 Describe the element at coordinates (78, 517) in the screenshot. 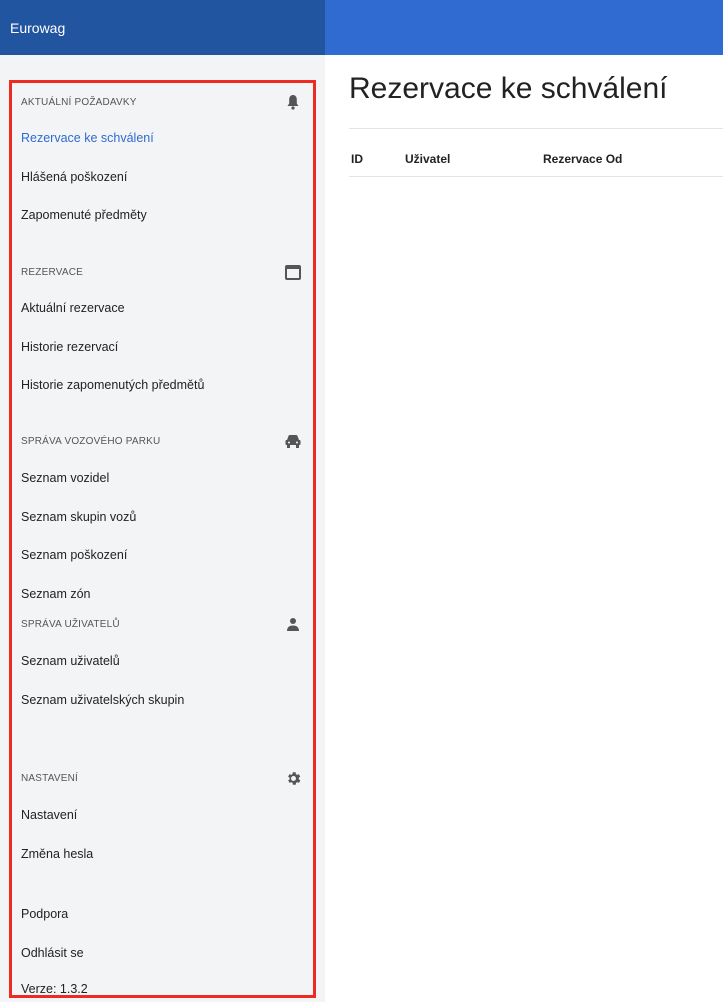

I see `sidebar-item-vehicle-group-list: Seznam skupin vozů` at that location.